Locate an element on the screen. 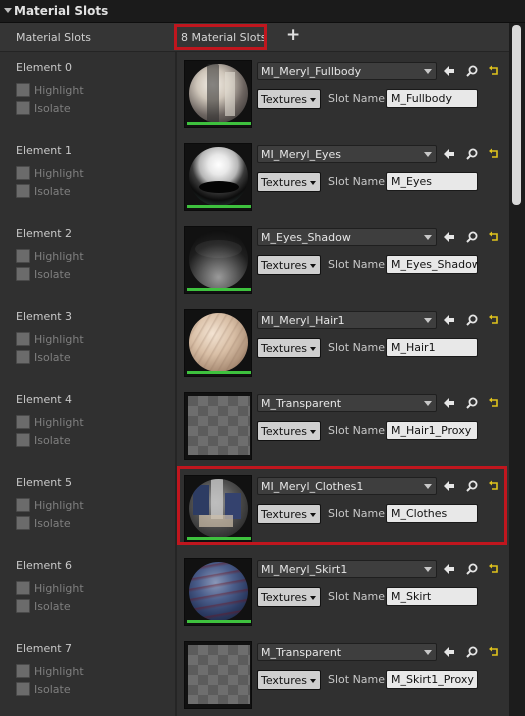 The height and width of the screenshot is (716, 525). material-valid-bar is located at coordinates (219, 206).